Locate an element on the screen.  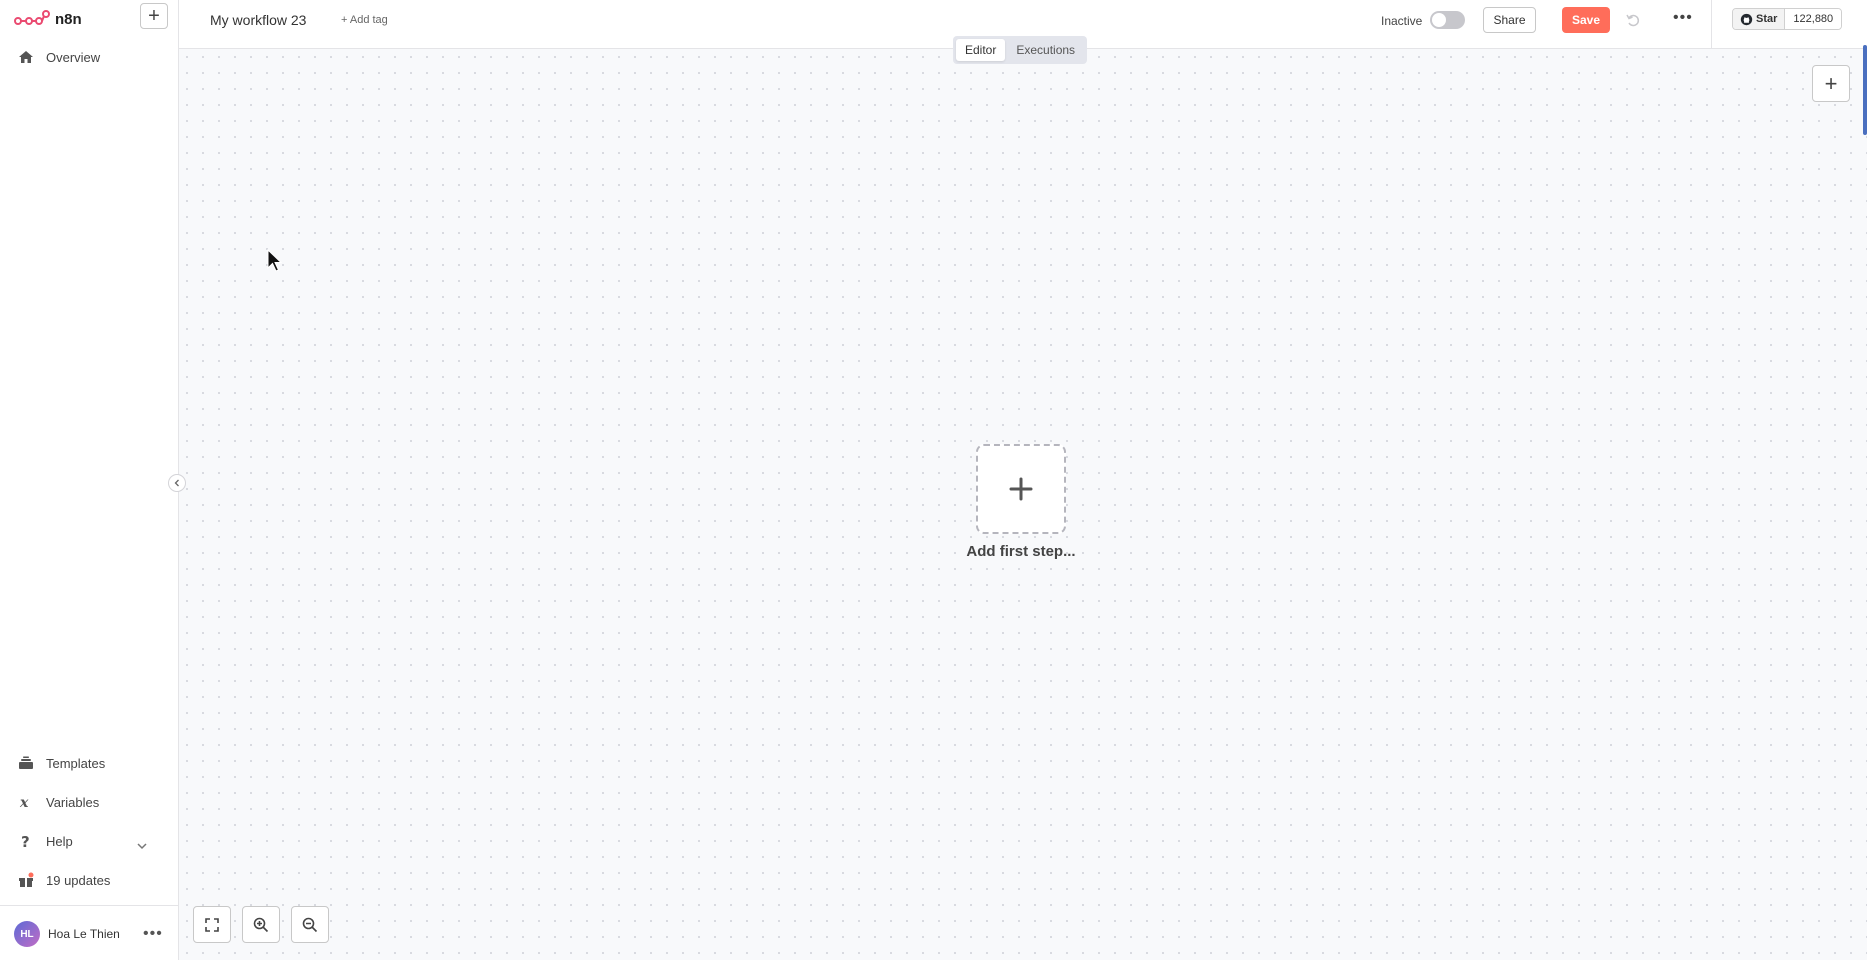
user-more-button: ••• is located at coordinates (153, 934).